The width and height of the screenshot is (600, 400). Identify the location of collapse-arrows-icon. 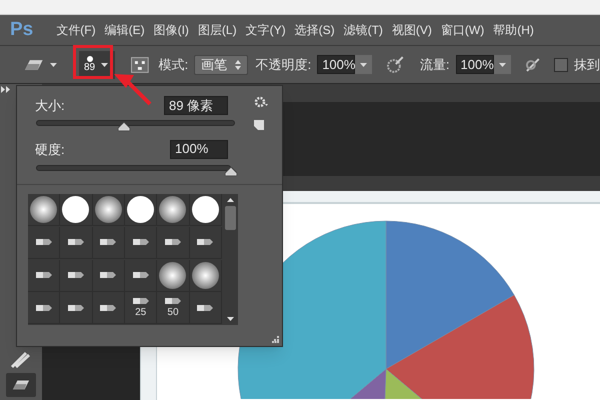
(6, 89).